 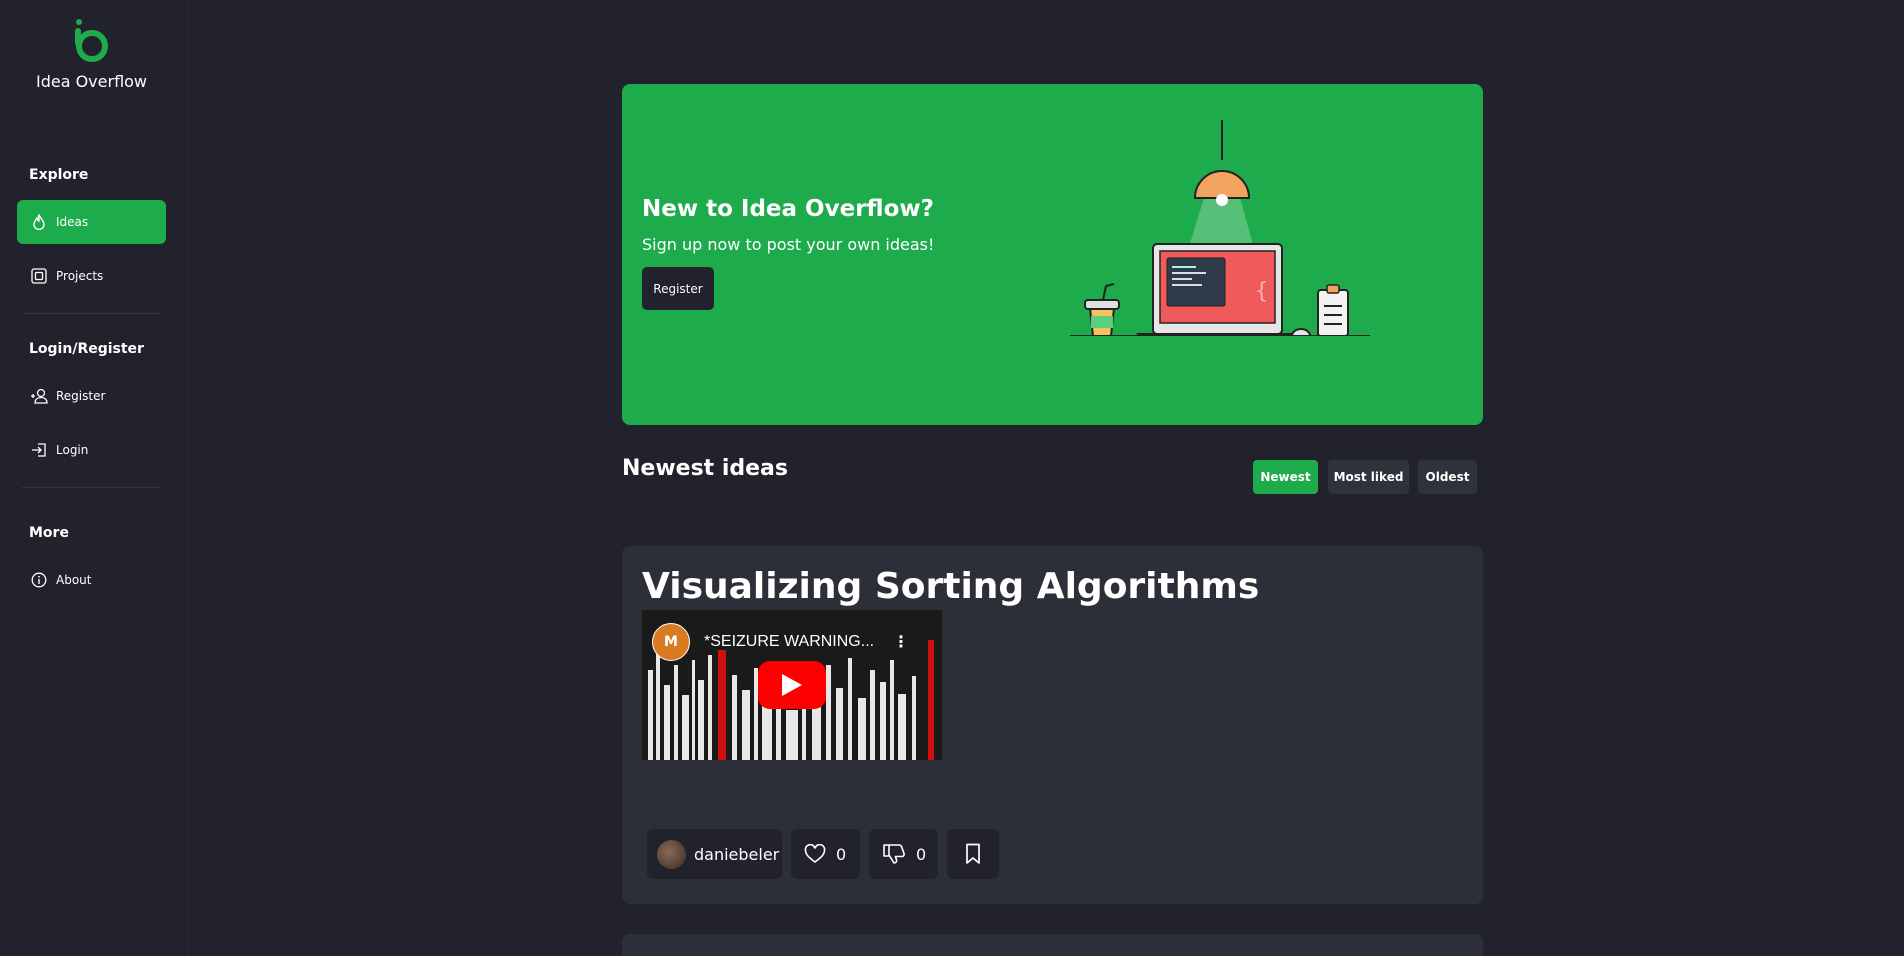 I want to click on avatar, so click(x=671, y=854).